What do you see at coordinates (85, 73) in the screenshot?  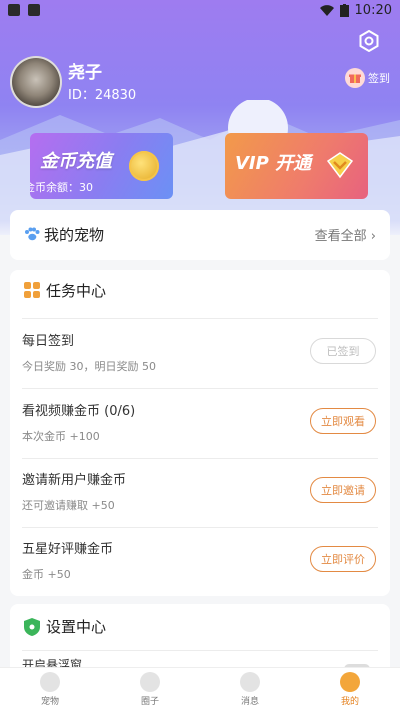 I see `username: 尧子` at bounding box center [85, 73].